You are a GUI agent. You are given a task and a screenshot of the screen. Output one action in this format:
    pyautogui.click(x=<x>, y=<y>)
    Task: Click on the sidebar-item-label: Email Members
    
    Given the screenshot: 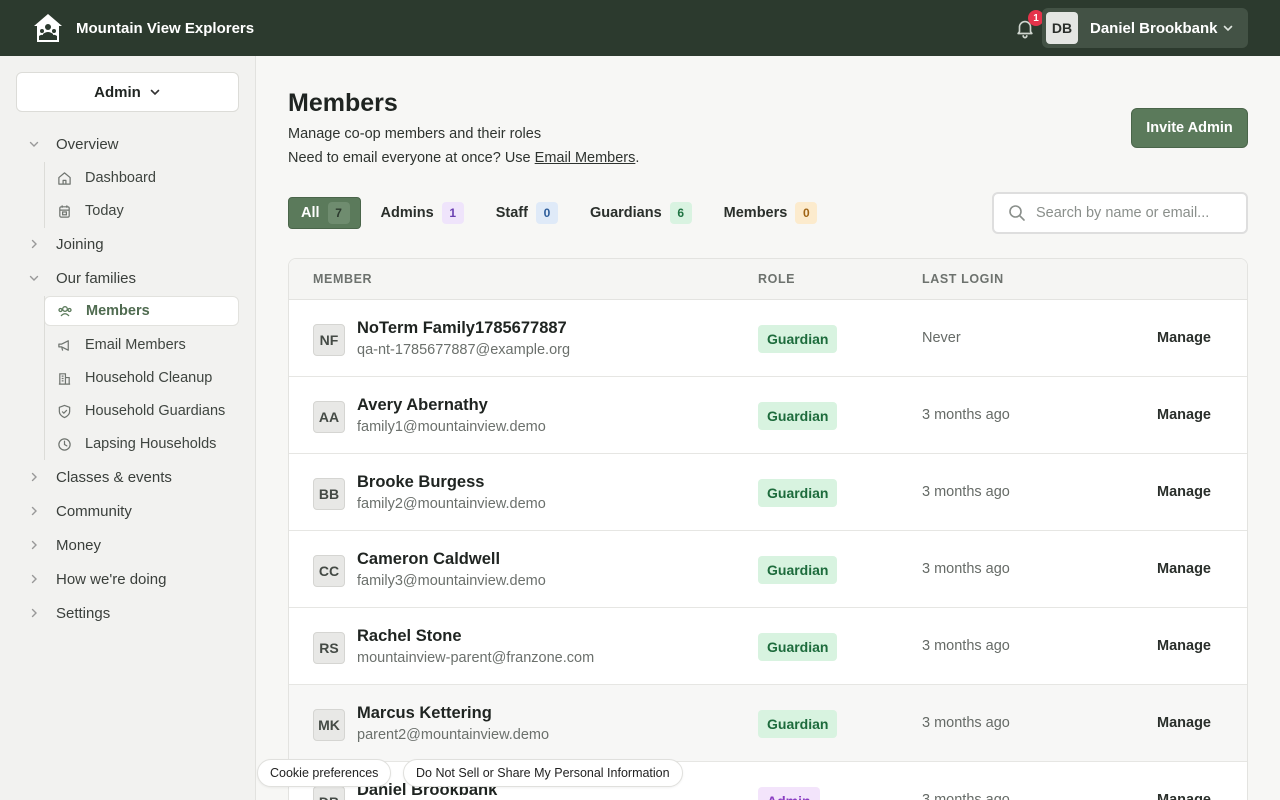 What is the action you would take?
    pyautogui.click(x=135, y=345)
    